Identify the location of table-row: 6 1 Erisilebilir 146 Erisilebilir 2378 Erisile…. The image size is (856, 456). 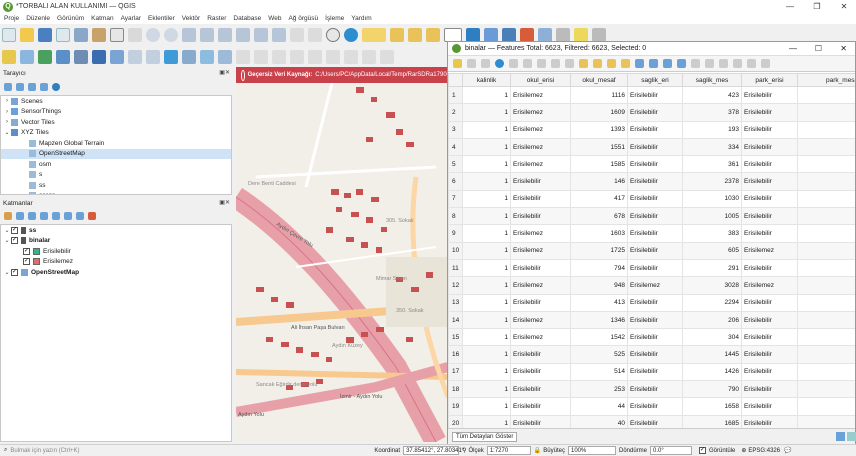
(651, 181).